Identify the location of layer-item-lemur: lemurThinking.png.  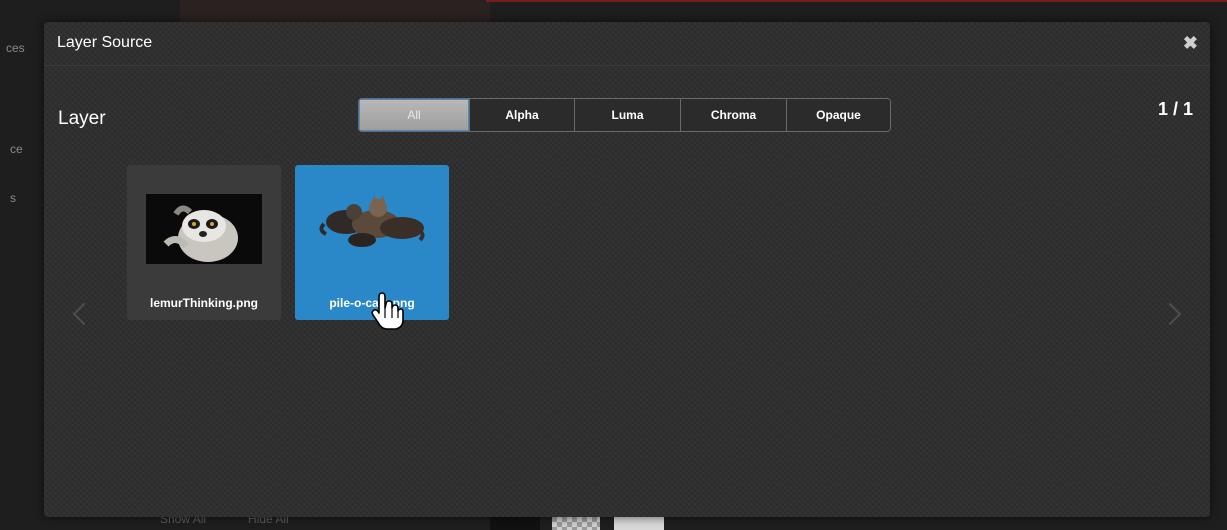
(204, 242).